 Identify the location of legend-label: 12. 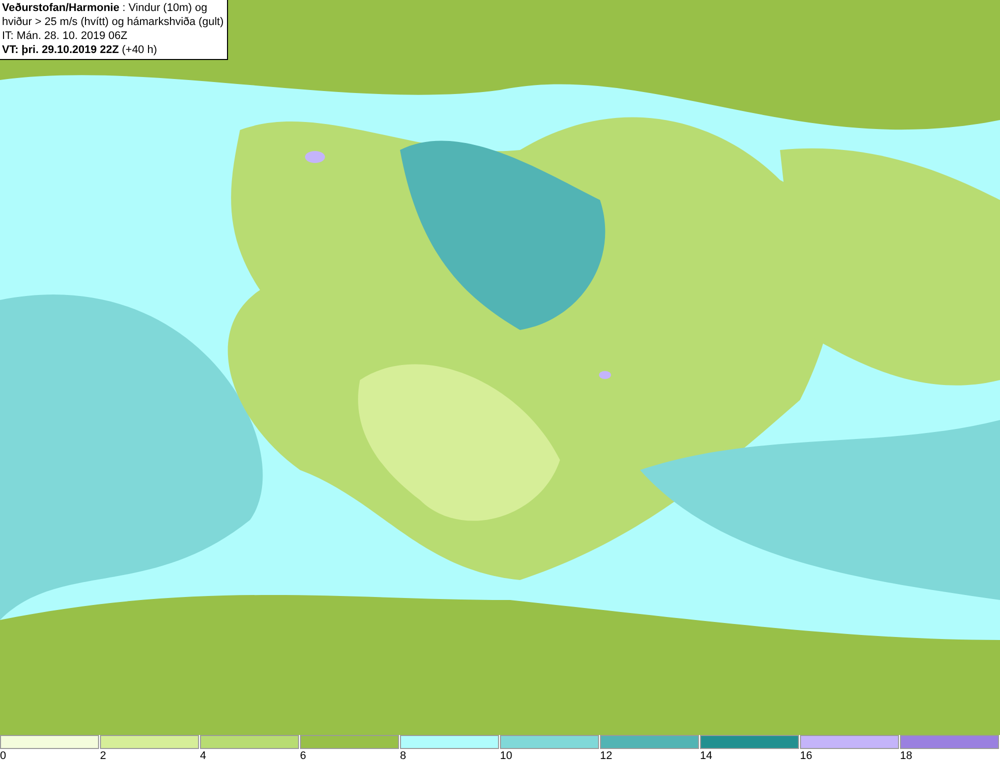
(606, 756).